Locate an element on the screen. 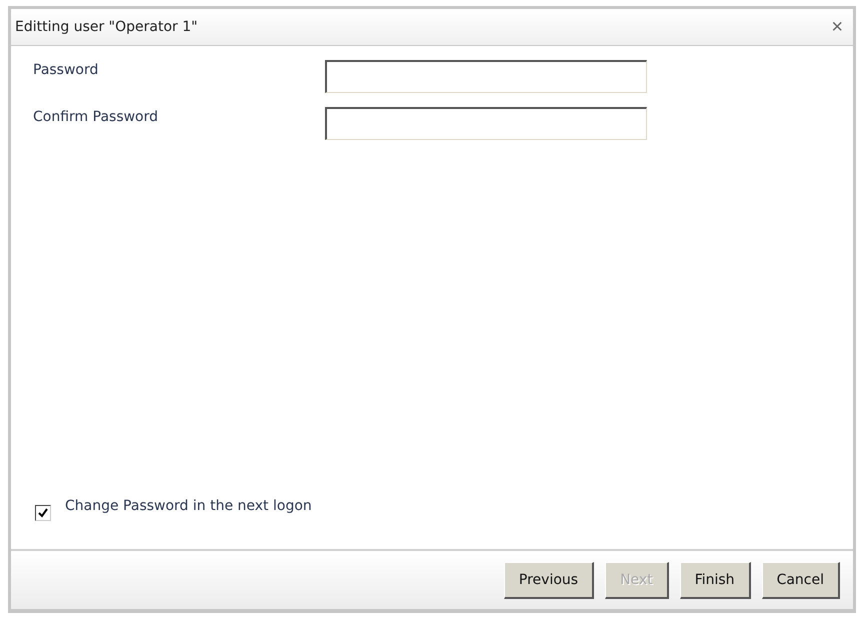 This screenshot has height=619, width=862. field-label: Password is located at coordinates (66, 69).